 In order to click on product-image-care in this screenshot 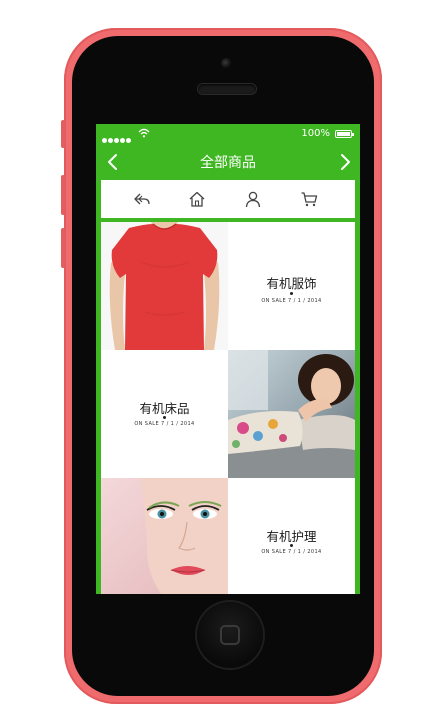, I will do `click(164, 536)`.